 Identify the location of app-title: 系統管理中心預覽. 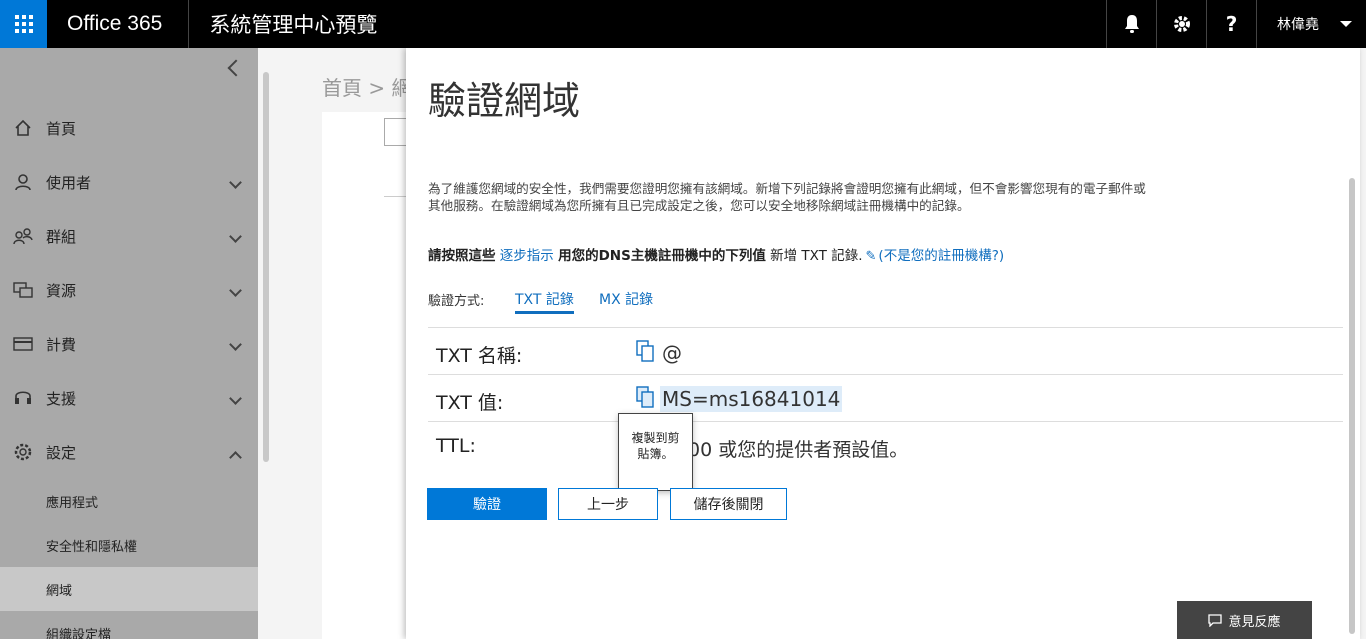
(293, 25).